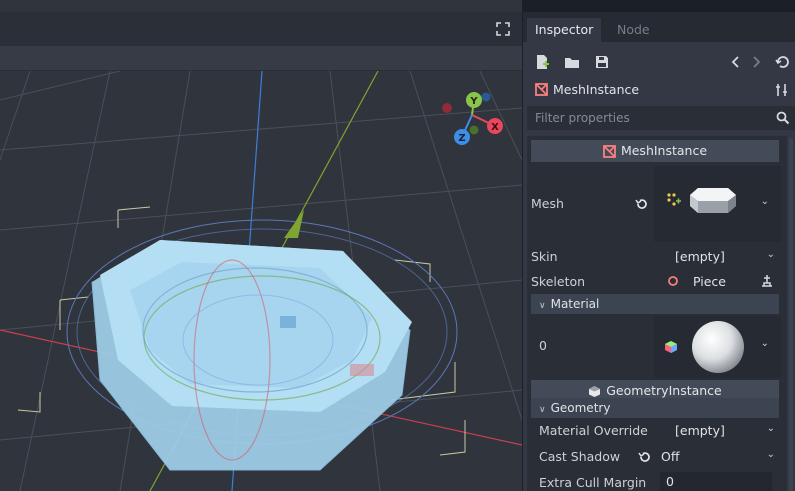  I want to click on z-axis-label: Z, so click(461, 138).